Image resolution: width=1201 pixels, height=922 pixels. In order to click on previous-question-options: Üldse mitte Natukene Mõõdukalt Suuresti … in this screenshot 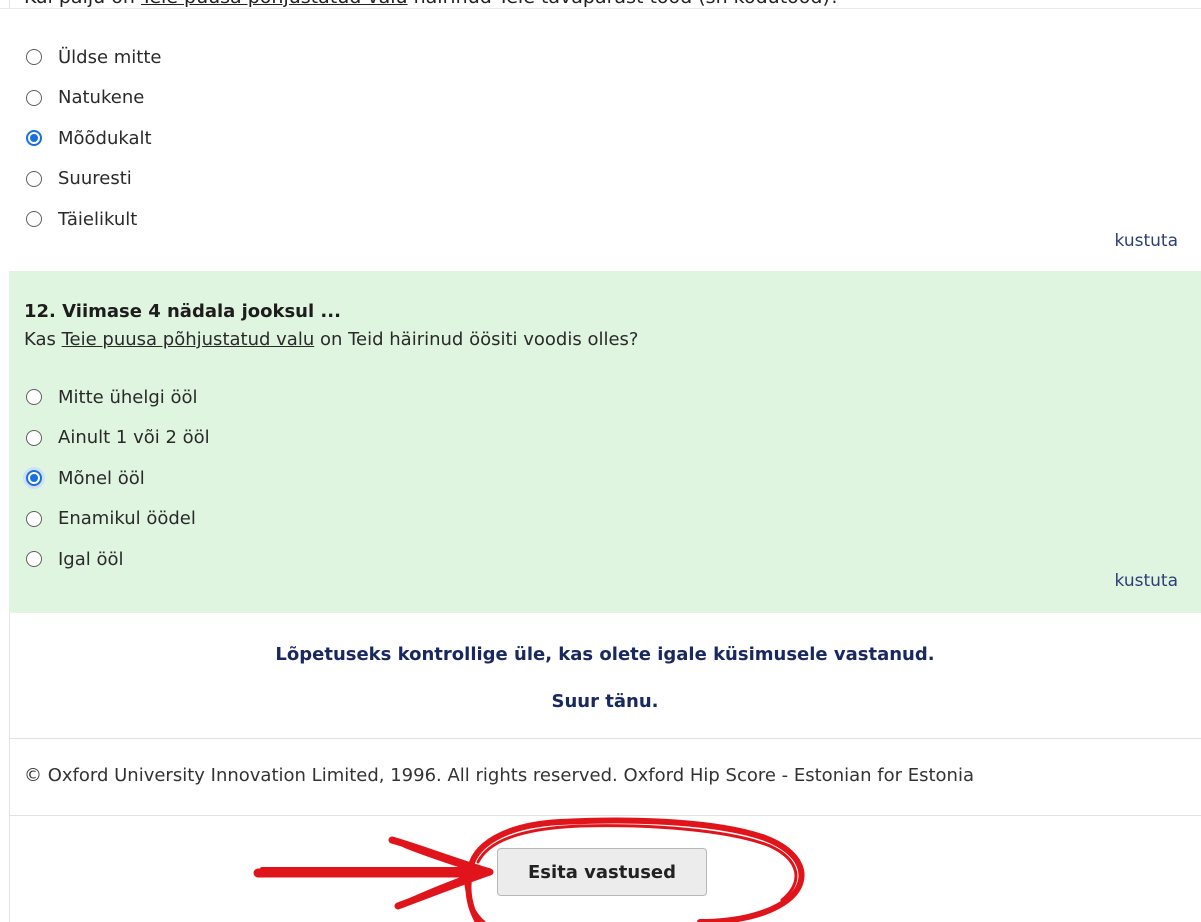, I will do `click(94, 138)`.